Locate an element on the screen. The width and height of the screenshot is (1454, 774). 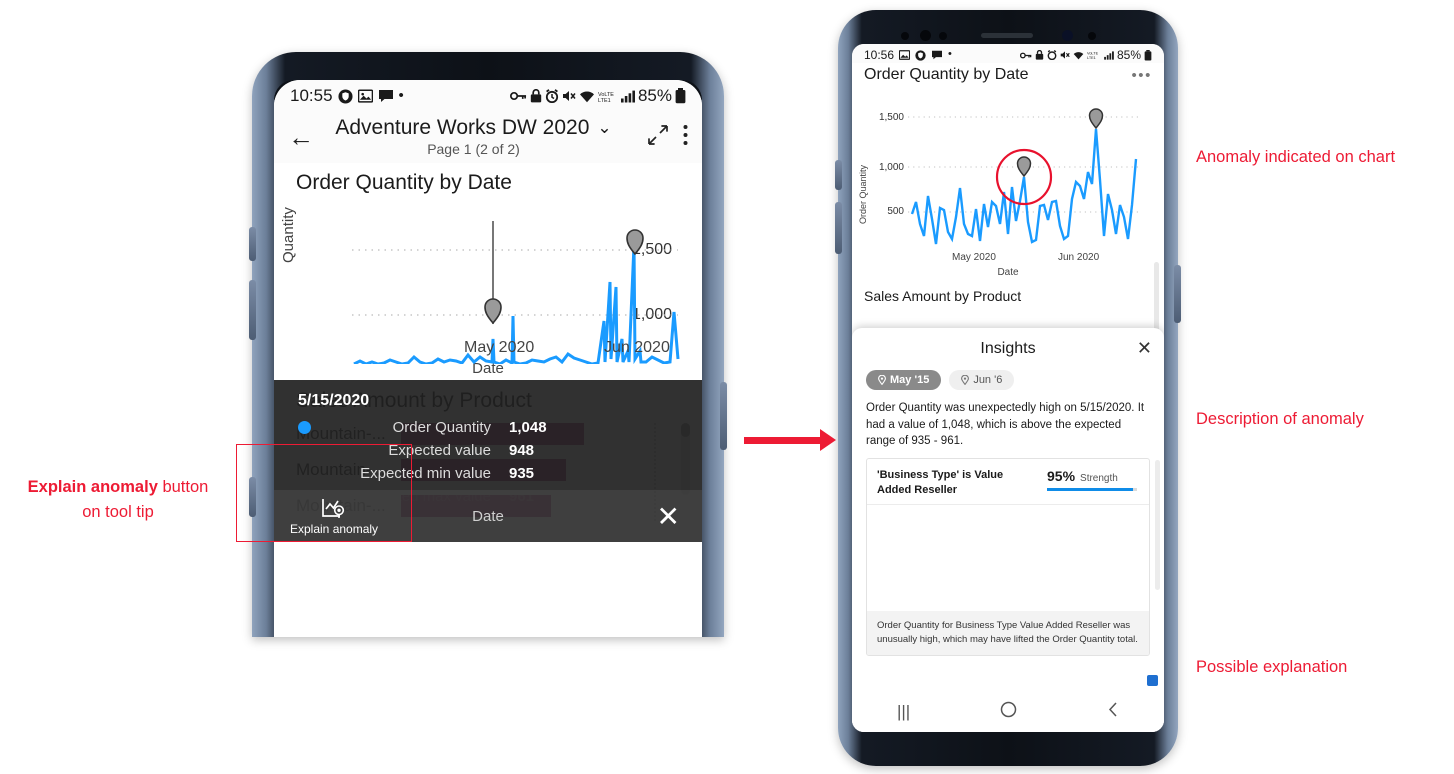
svg-text: VoLTE is located at coordinates (1093, 54).